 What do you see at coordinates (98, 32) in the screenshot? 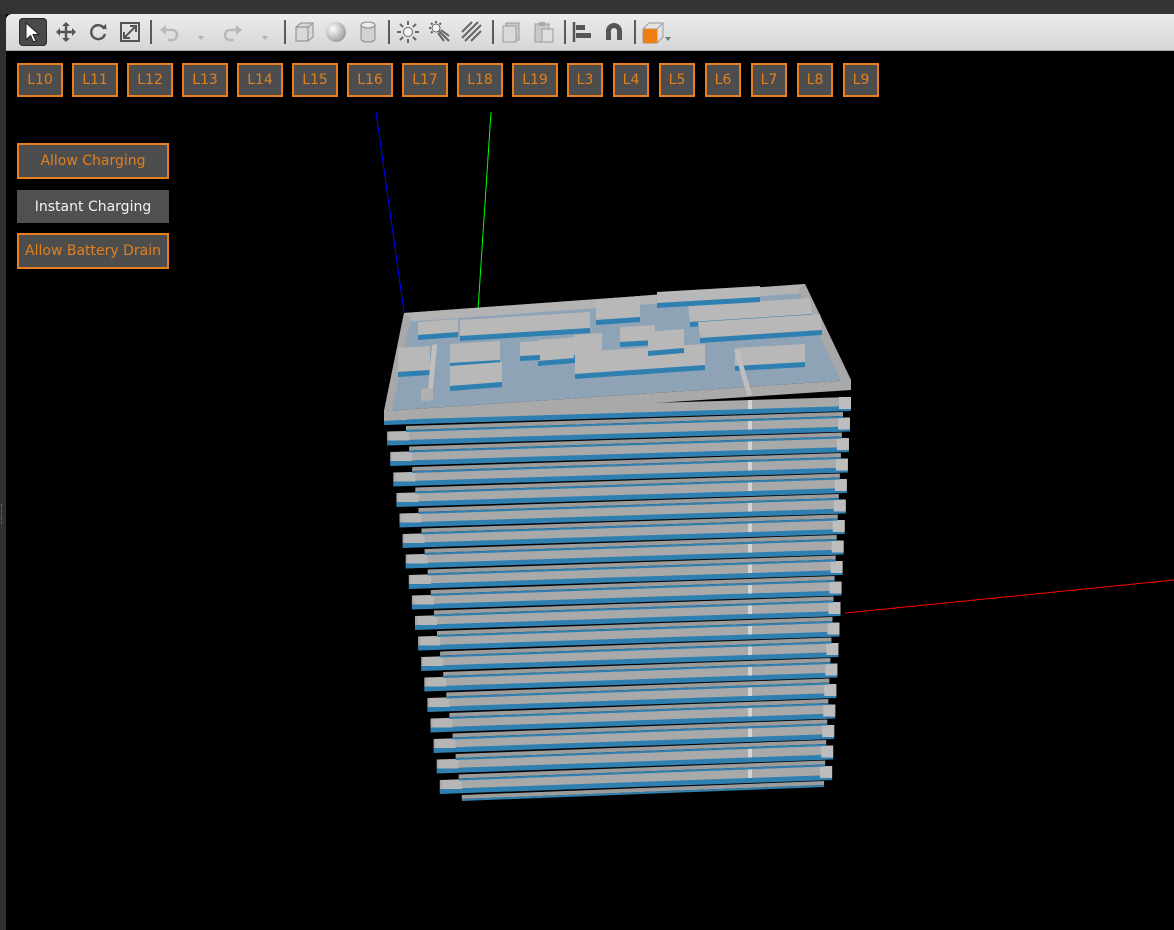
I see `rotate-tool-button` at bounding box center [98, 32].